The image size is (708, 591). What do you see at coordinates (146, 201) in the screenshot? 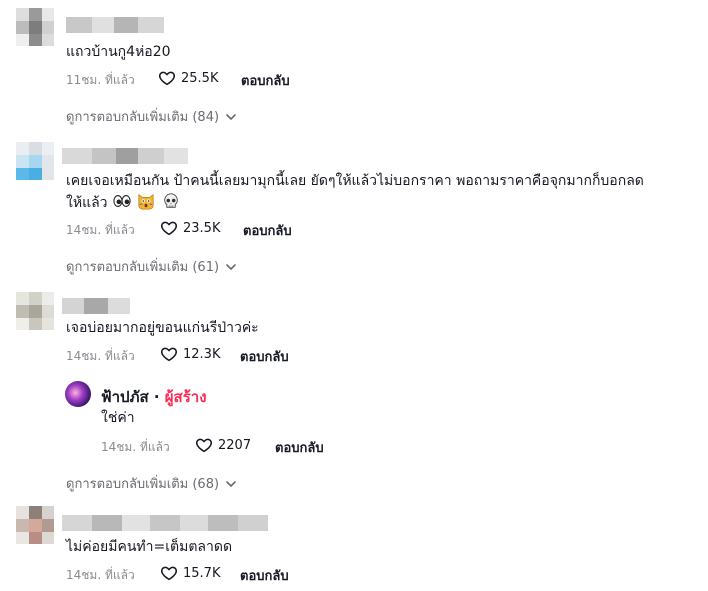
I see `scream-cat-emoji` at bounding box center [146, 201].